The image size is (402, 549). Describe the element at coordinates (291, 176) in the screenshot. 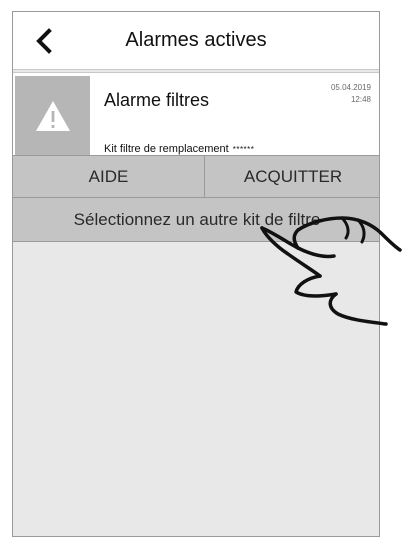

I see `acknowledge-button: ACQUITTER` at that location.